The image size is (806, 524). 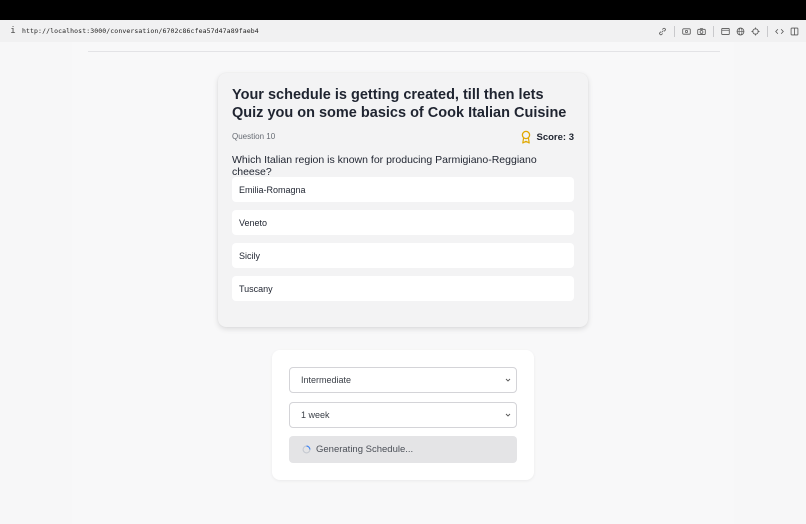 What do you see at coordinates (404, 51) in the screenshot?
I see `header-divider` at bounding box center [404, 51].